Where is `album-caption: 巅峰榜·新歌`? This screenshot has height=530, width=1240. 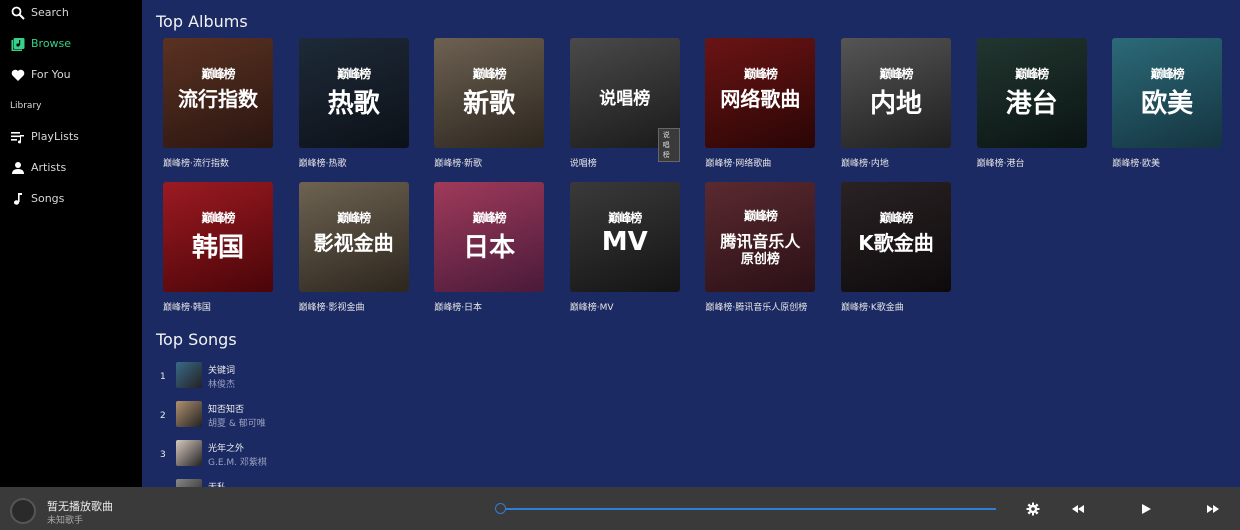
album-caption: 巅峰榜·新歌 is located at coordinates (499, 162).